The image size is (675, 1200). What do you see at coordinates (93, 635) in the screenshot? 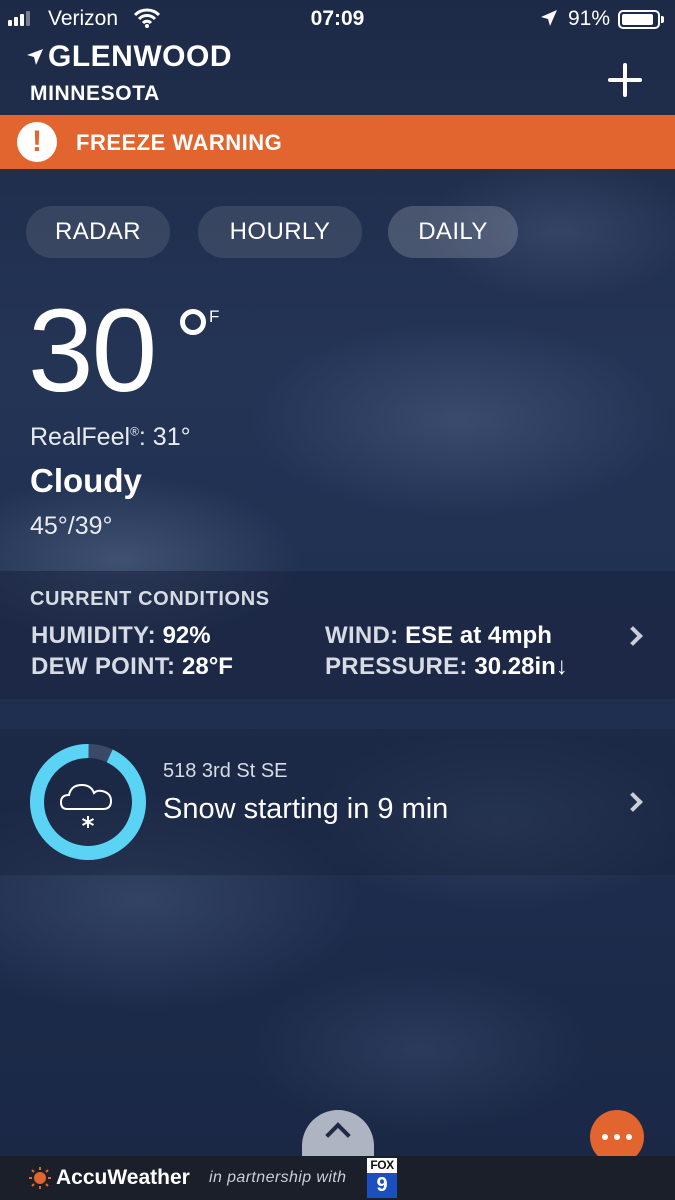
I see `humidity-label: HUMIDITY:` at bounding box center [93, 635].